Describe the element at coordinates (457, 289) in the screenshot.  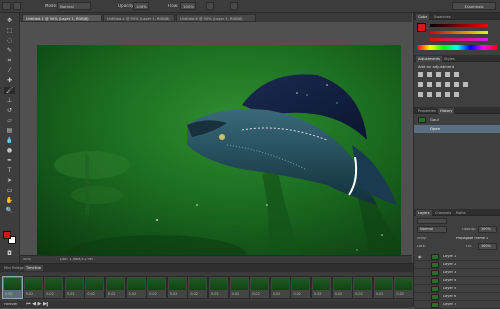
I see `layer-row: Layer 5` at that location.